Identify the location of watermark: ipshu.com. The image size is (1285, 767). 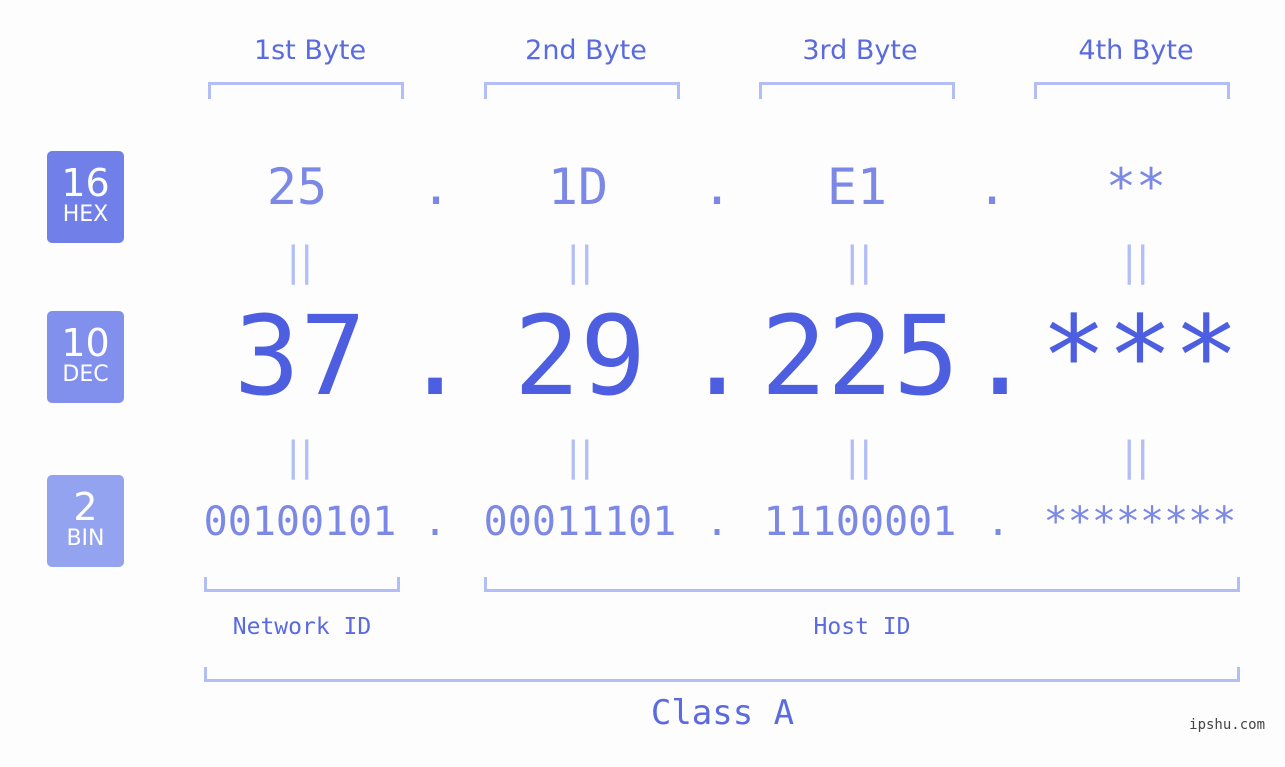
(1227, 725).